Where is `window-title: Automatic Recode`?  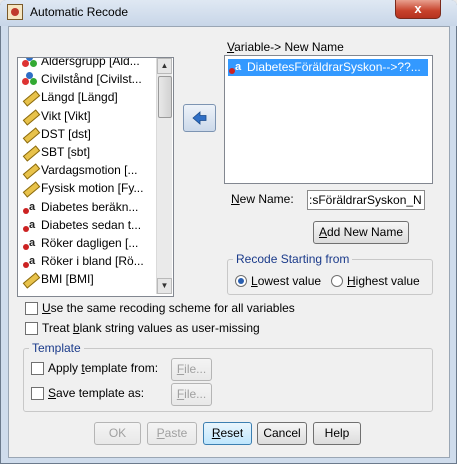 window-title: Automatic Recode is located at coordinates (79, 12).